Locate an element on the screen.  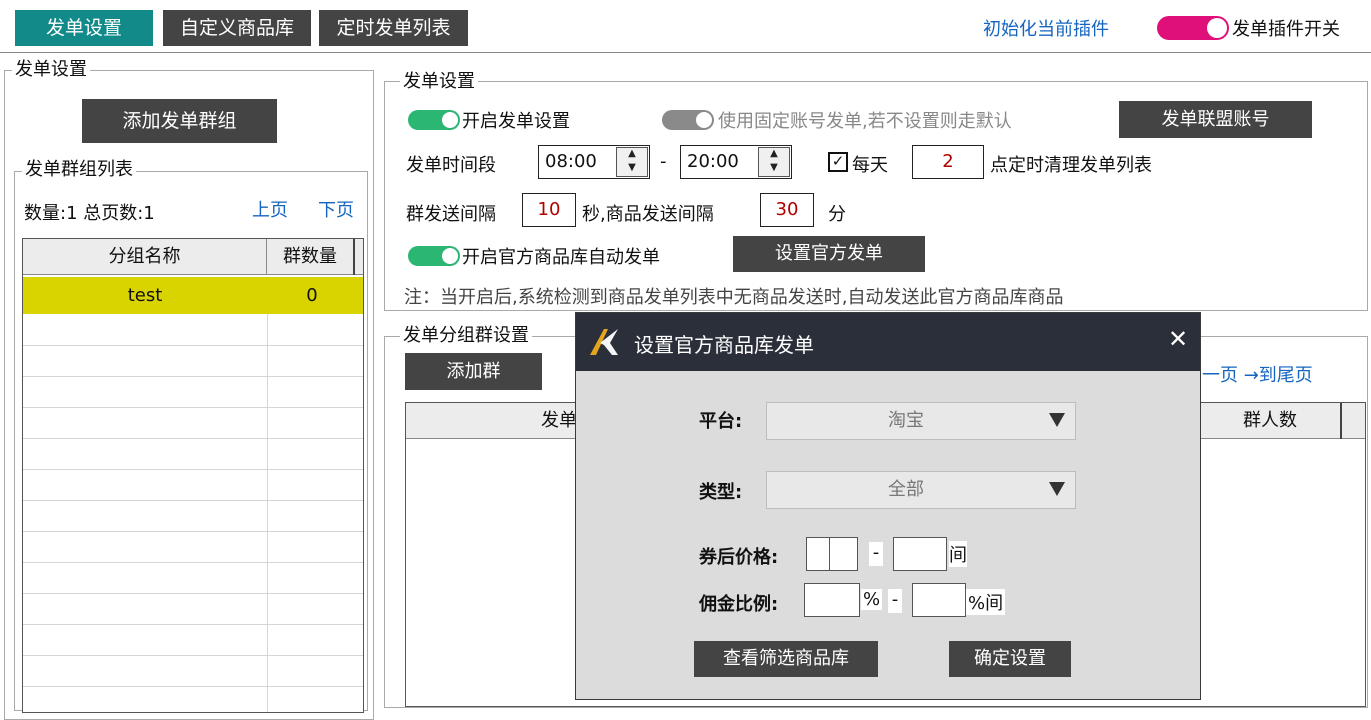
start-time-spinner: ▲ ▼ is located at coordinates (632, 162).